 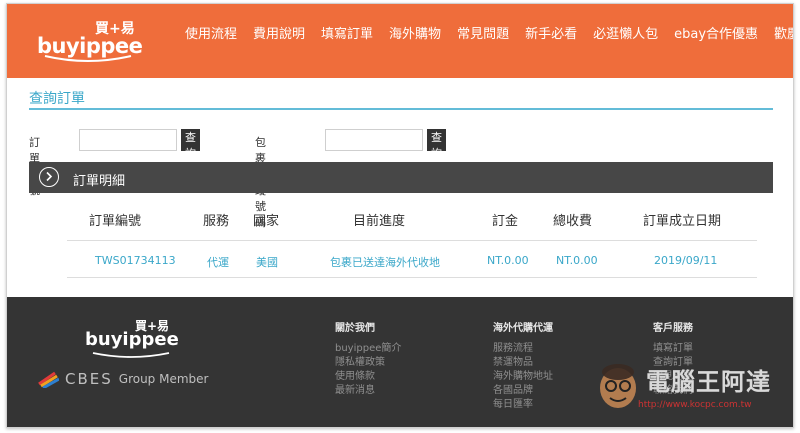 I want to click on nav-anniversary: 歡慶5周年, so click(x=779, y=32).